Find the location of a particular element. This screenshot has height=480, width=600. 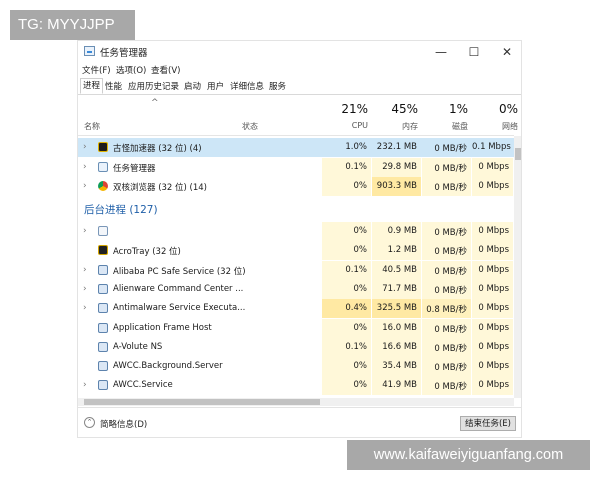

tab-processes: 进程 is located at coordinates (92, 86).